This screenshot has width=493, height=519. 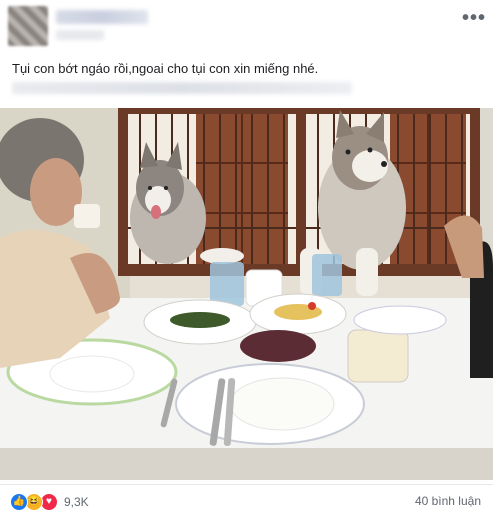 What do you see at coordinates (19, 502) in the screenshot?
I see `like-icon: 👍` at bounding box center [19, 502].